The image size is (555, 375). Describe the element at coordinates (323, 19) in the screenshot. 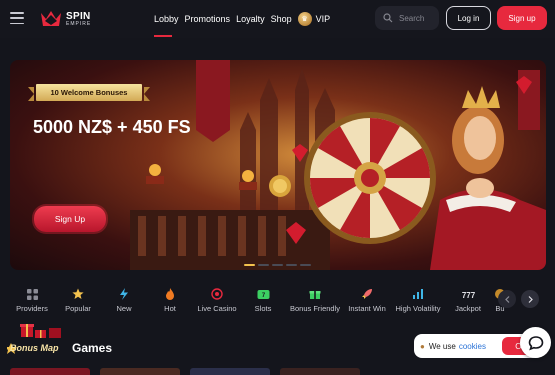

I see `nav-vip-label: VIP` at that location.